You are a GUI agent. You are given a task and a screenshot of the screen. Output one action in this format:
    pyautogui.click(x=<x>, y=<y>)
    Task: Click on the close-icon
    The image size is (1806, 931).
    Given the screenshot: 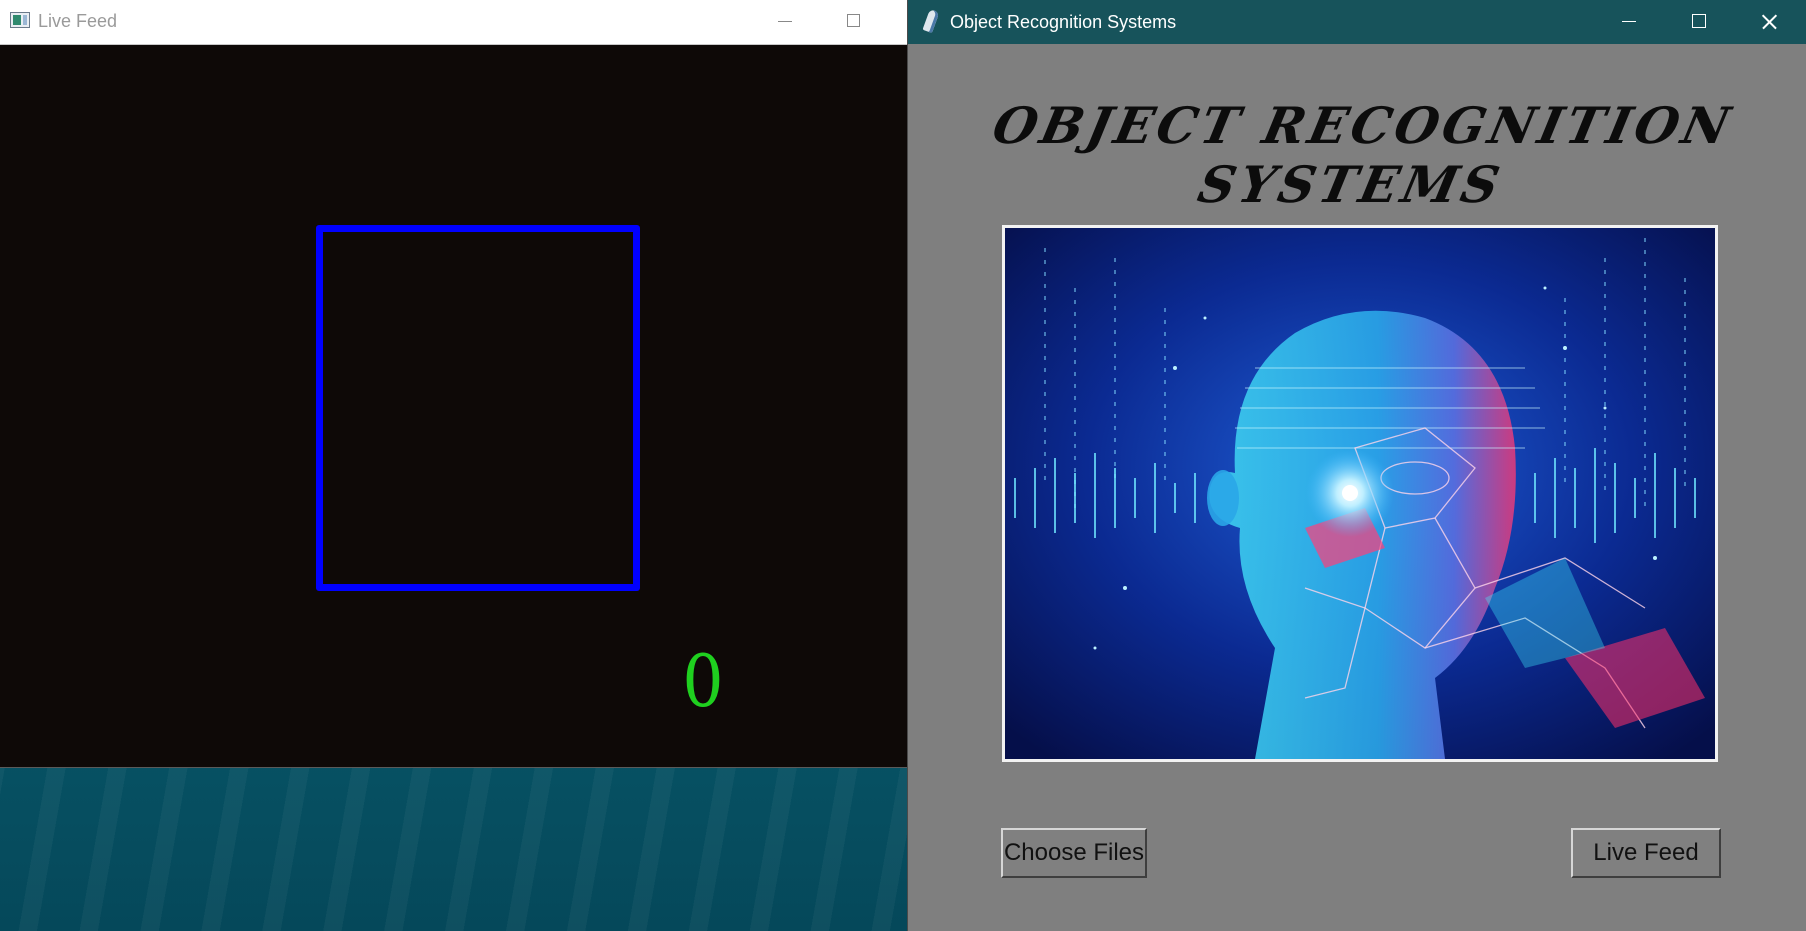 What is the action you would take?
    pyautogui.click(x=1769, y=22)
    